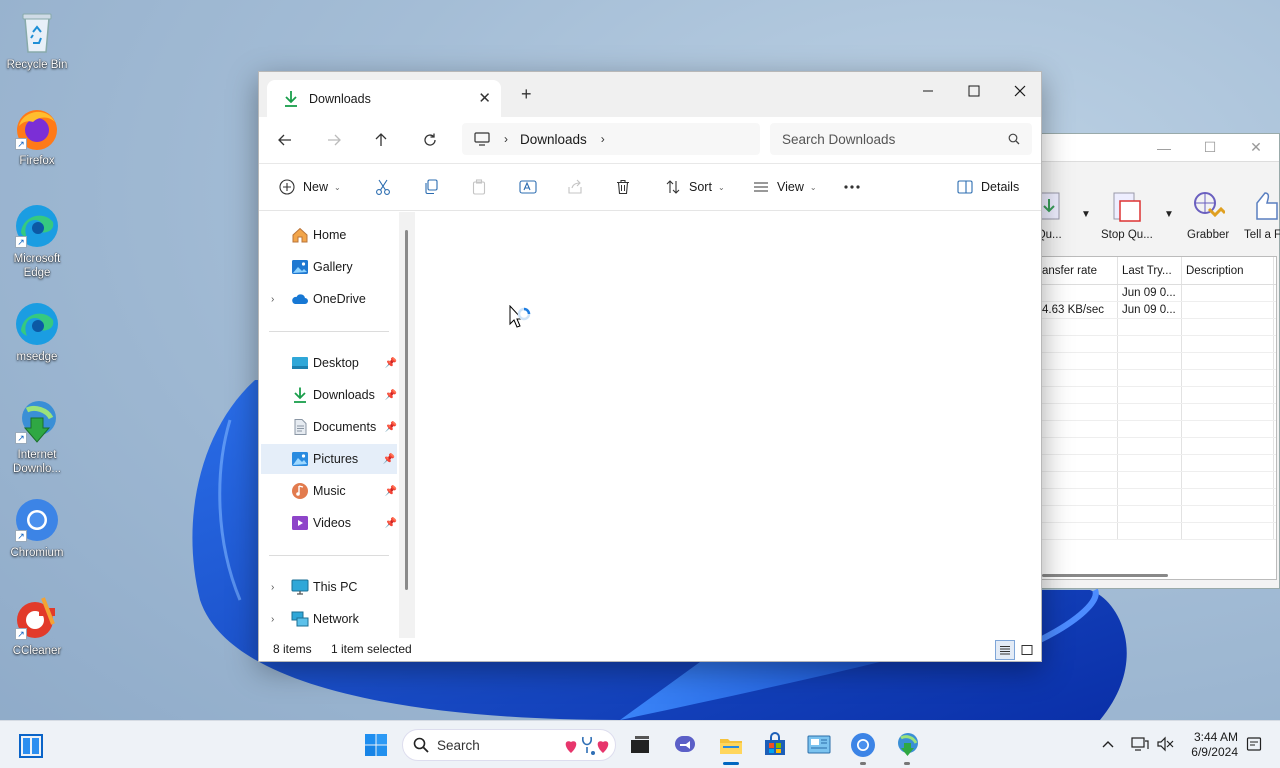  I want to click on teams-chat-icon, so click(686, 745).